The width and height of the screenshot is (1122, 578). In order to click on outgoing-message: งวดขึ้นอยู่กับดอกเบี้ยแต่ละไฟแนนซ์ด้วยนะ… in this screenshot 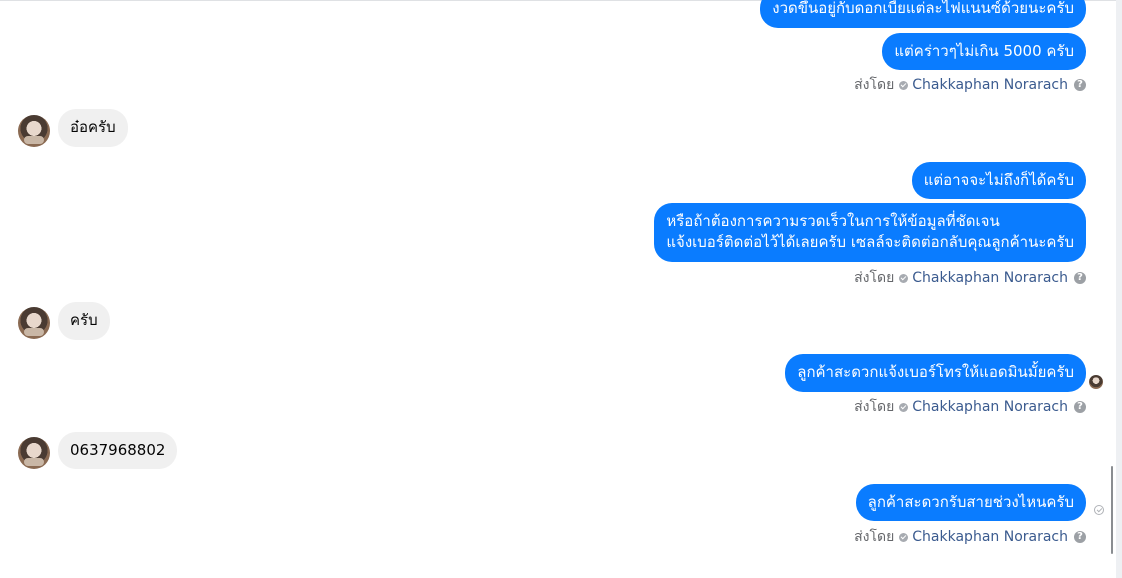, I will do `click(923, 14)`.